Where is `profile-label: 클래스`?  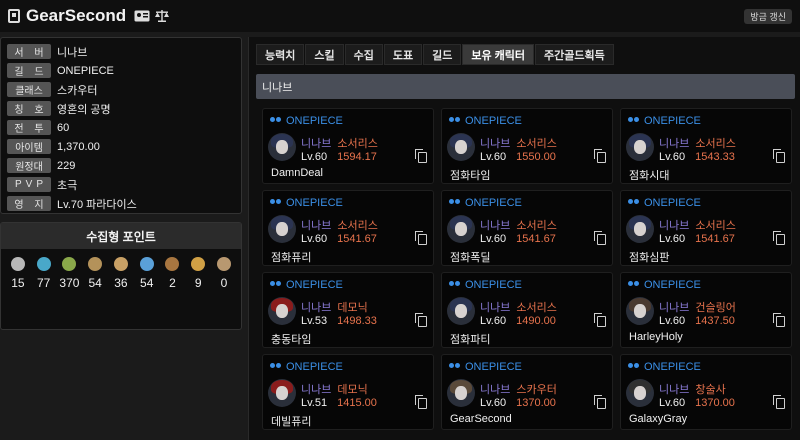
profile-label: 클래스 is located at coordinates (29, 89).